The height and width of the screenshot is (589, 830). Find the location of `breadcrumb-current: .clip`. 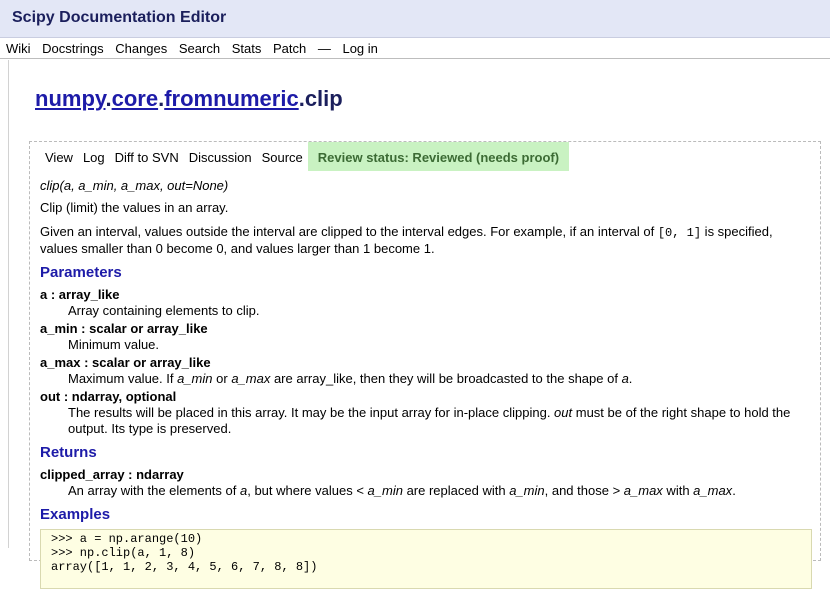

breadcrumb-current: .clip is located at coordinates (320, 98).